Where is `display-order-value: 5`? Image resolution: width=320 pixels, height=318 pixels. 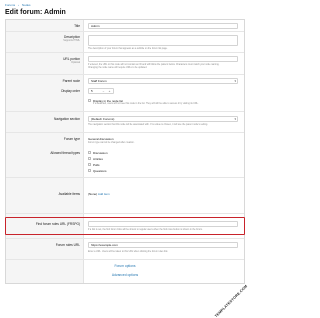 display-order-value: 5 is located at coordinates (92, 91).